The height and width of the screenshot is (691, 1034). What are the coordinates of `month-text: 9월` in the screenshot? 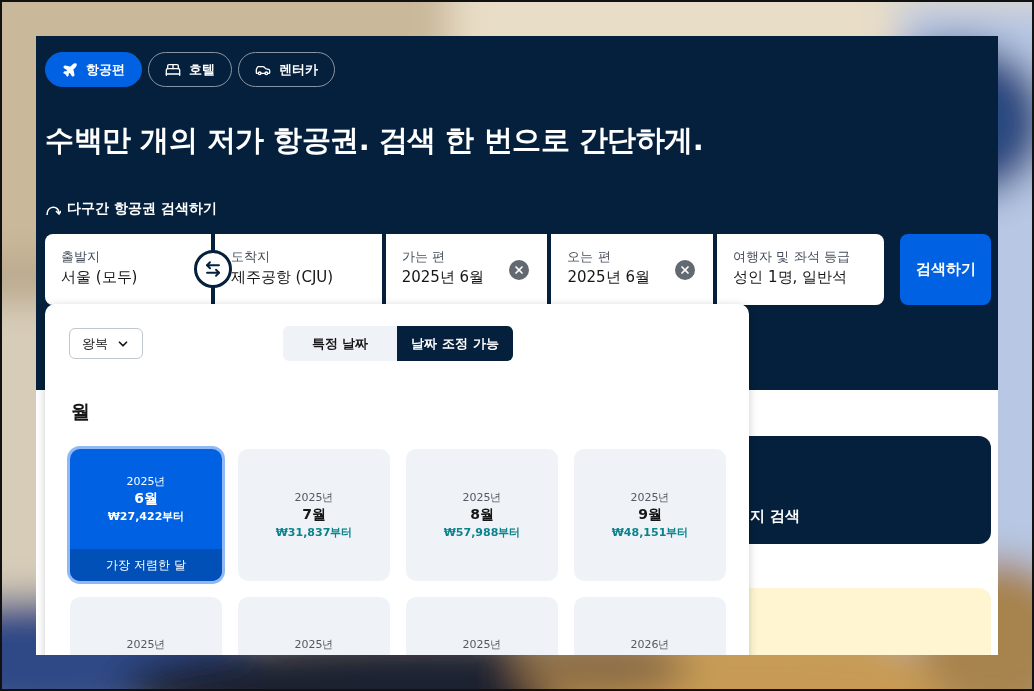 It's located at (650, 515).